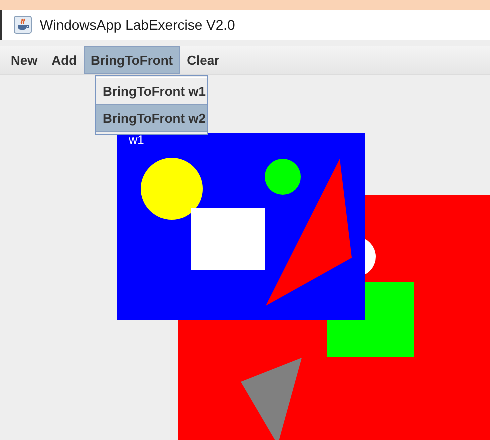 The width and height of the screenshot is (490, 440). What do you see at coordinates (24, 60) in the screenshot?
I see `menu-item: New` at bounding box center [24, 60].